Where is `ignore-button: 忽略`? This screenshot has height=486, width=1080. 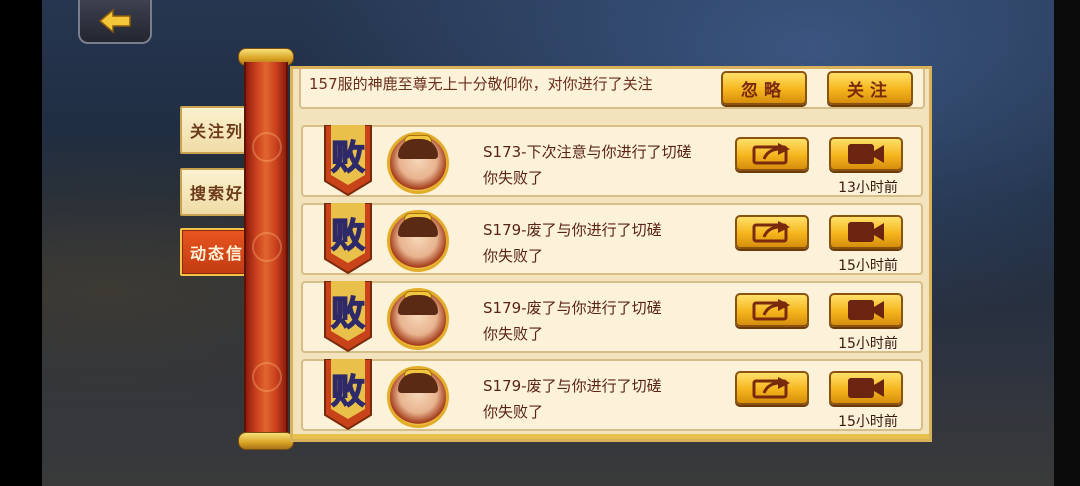
ignore-button: 忽略 is located at coordinates (764, 88).